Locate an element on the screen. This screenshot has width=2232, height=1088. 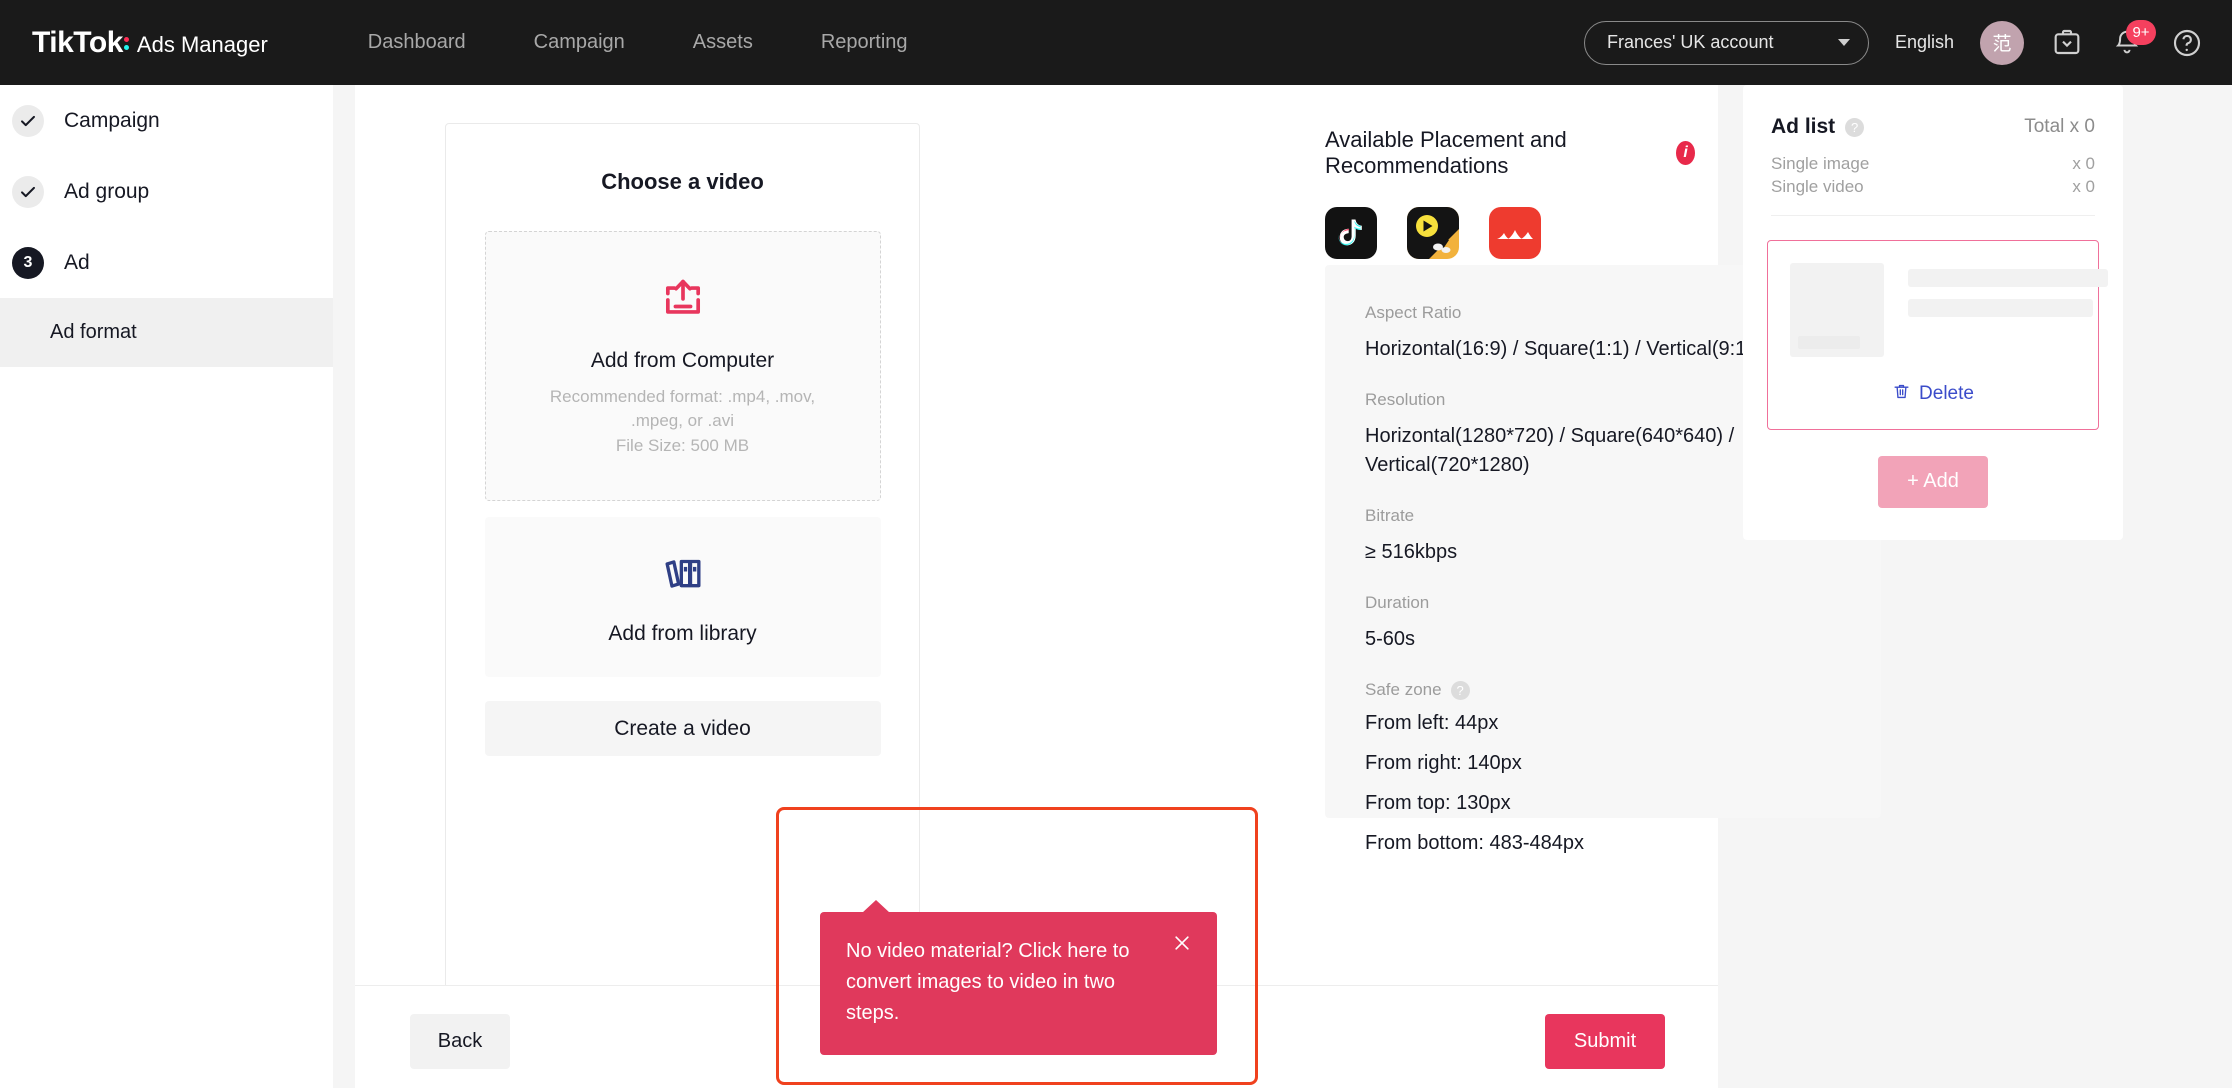
library-books-icon is located at coordinates (683, 576).